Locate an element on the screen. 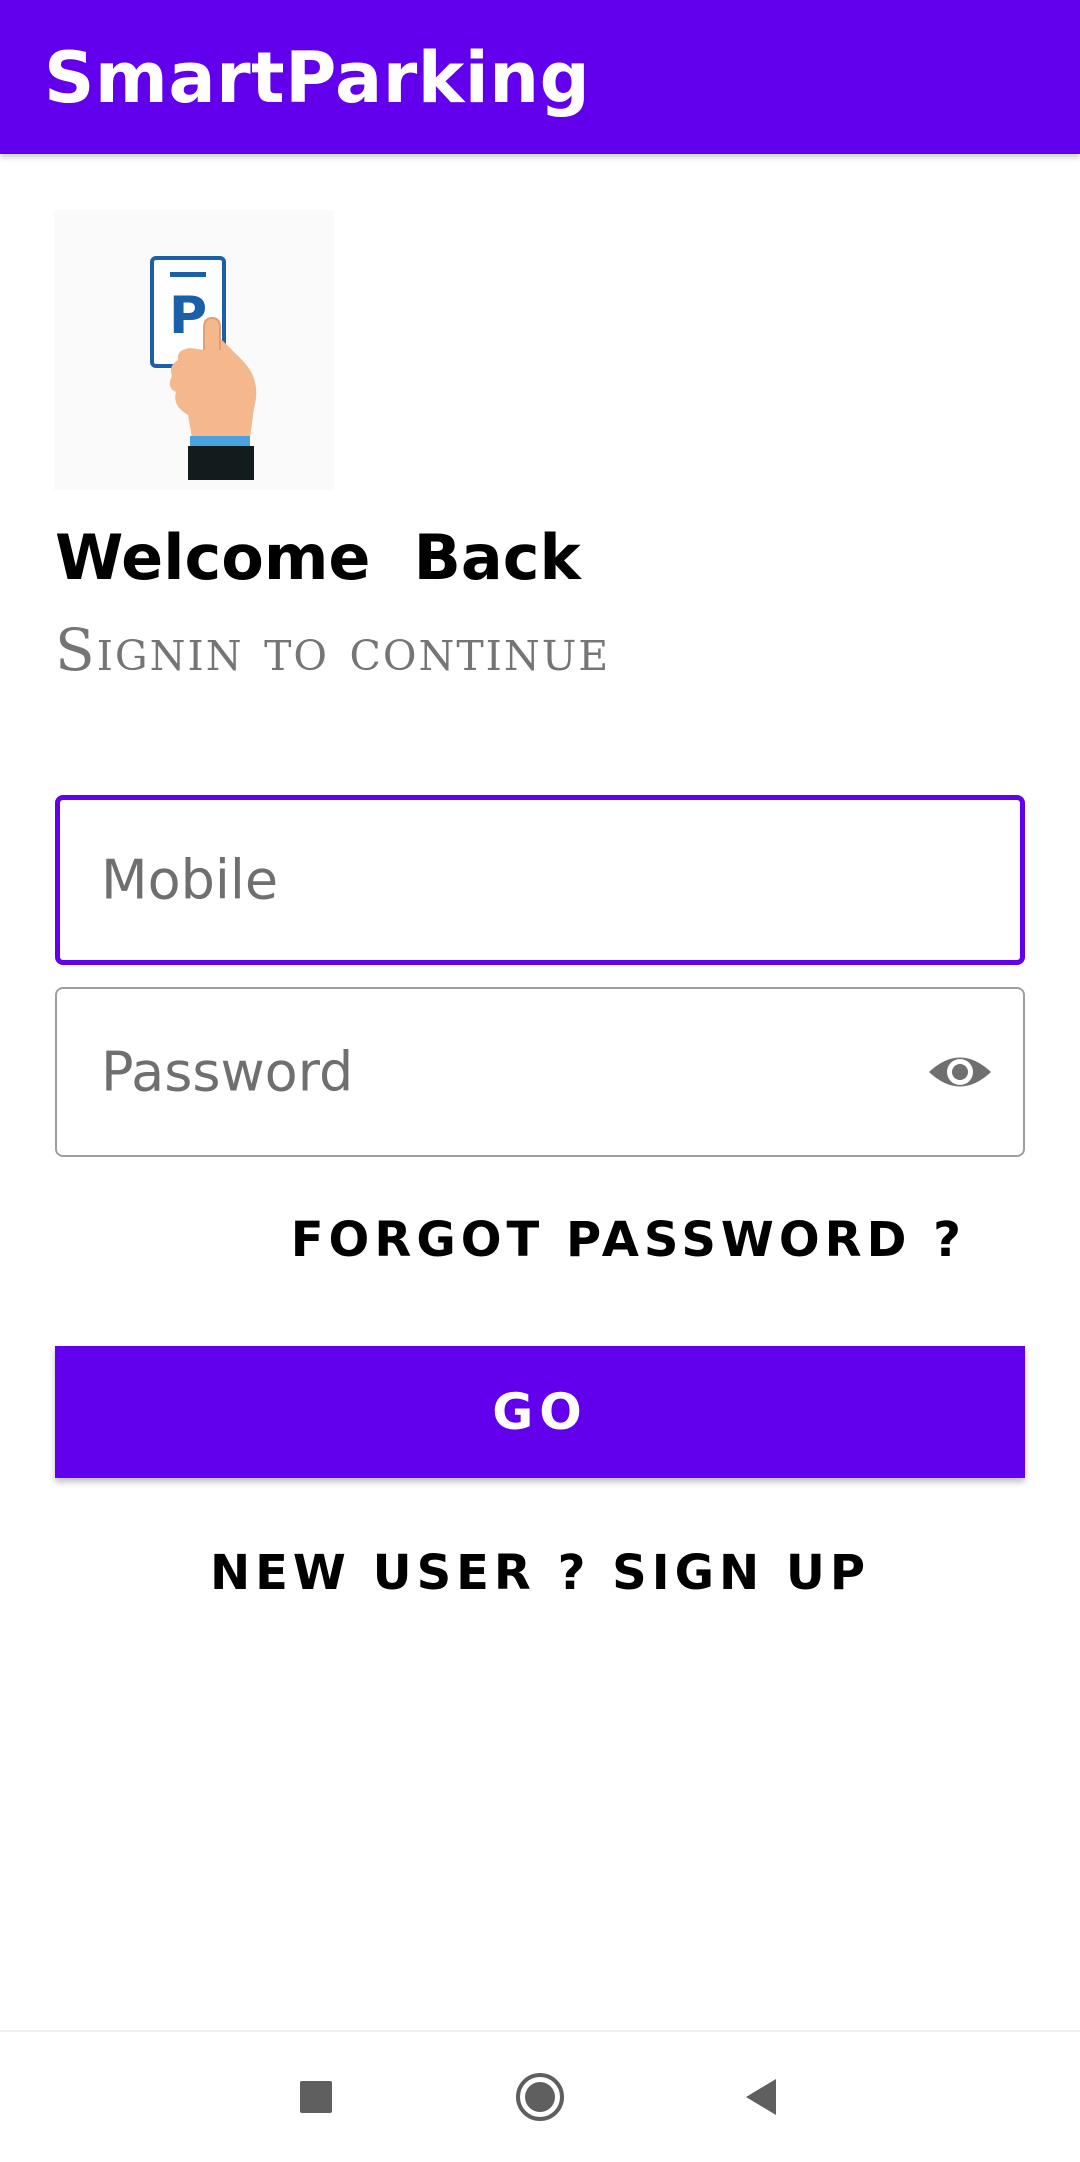 The height and width of the screenshot is (2162, 1080). go-button-label: GO is located at coordinates (540, 1412).